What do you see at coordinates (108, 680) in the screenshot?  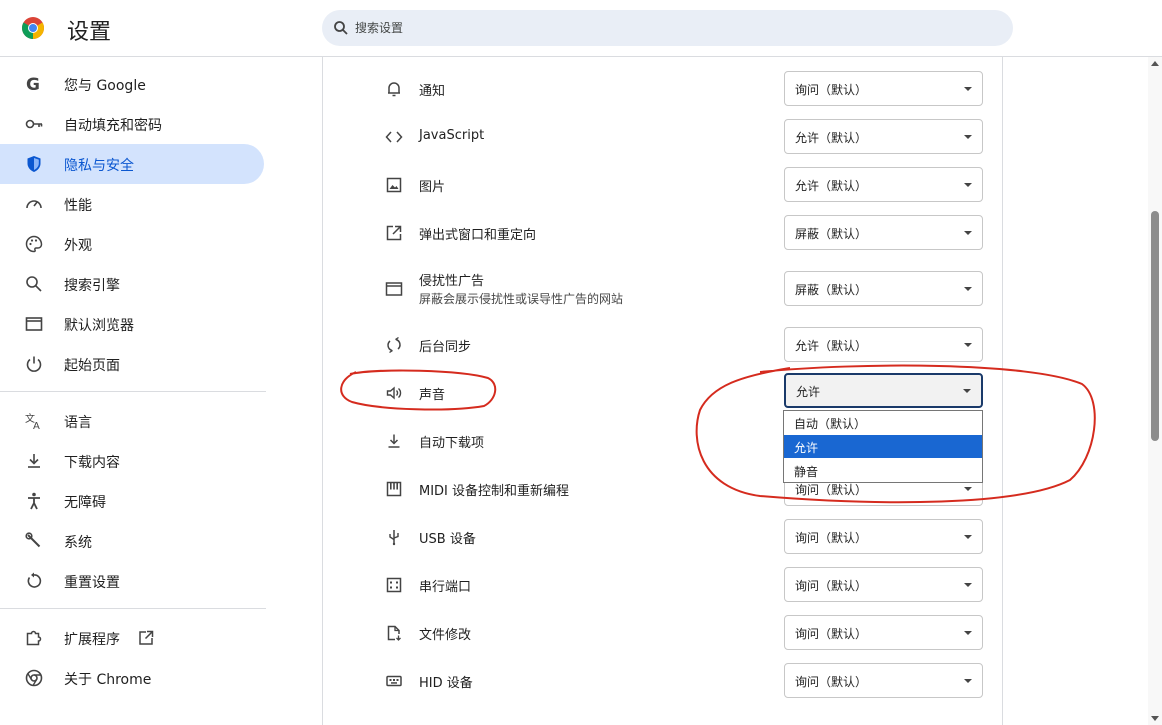 I see `sidebar-item-label: 关于 Chrome` at bounding box center [108, 680].